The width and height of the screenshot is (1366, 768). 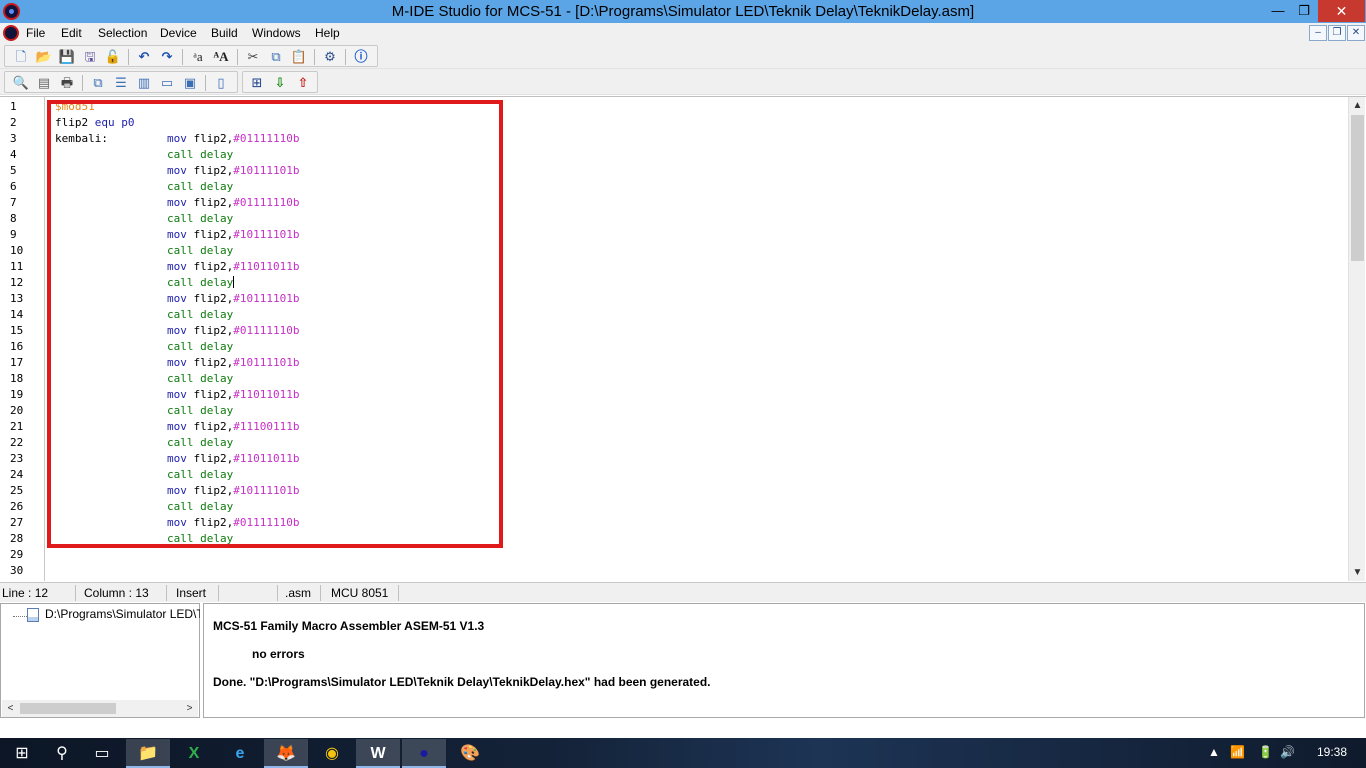 What do you see at coordinates (280, 83) in the screenshot?
I see `download-icon: ⇩` at bounding box center [280, 83].